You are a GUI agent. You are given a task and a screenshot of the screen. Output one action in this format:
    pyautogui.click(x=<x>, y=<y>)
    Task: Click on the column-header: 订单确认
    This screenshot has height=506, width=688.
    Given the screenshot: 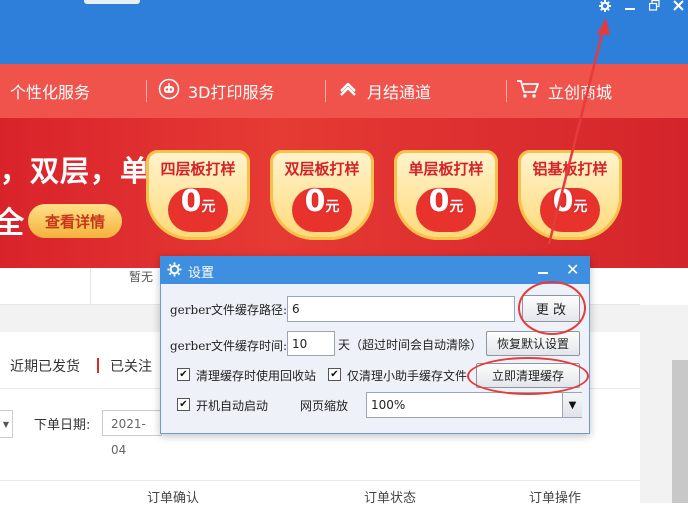 What is the action you would take?
    pyautogui.click(x=173, y=498)
    